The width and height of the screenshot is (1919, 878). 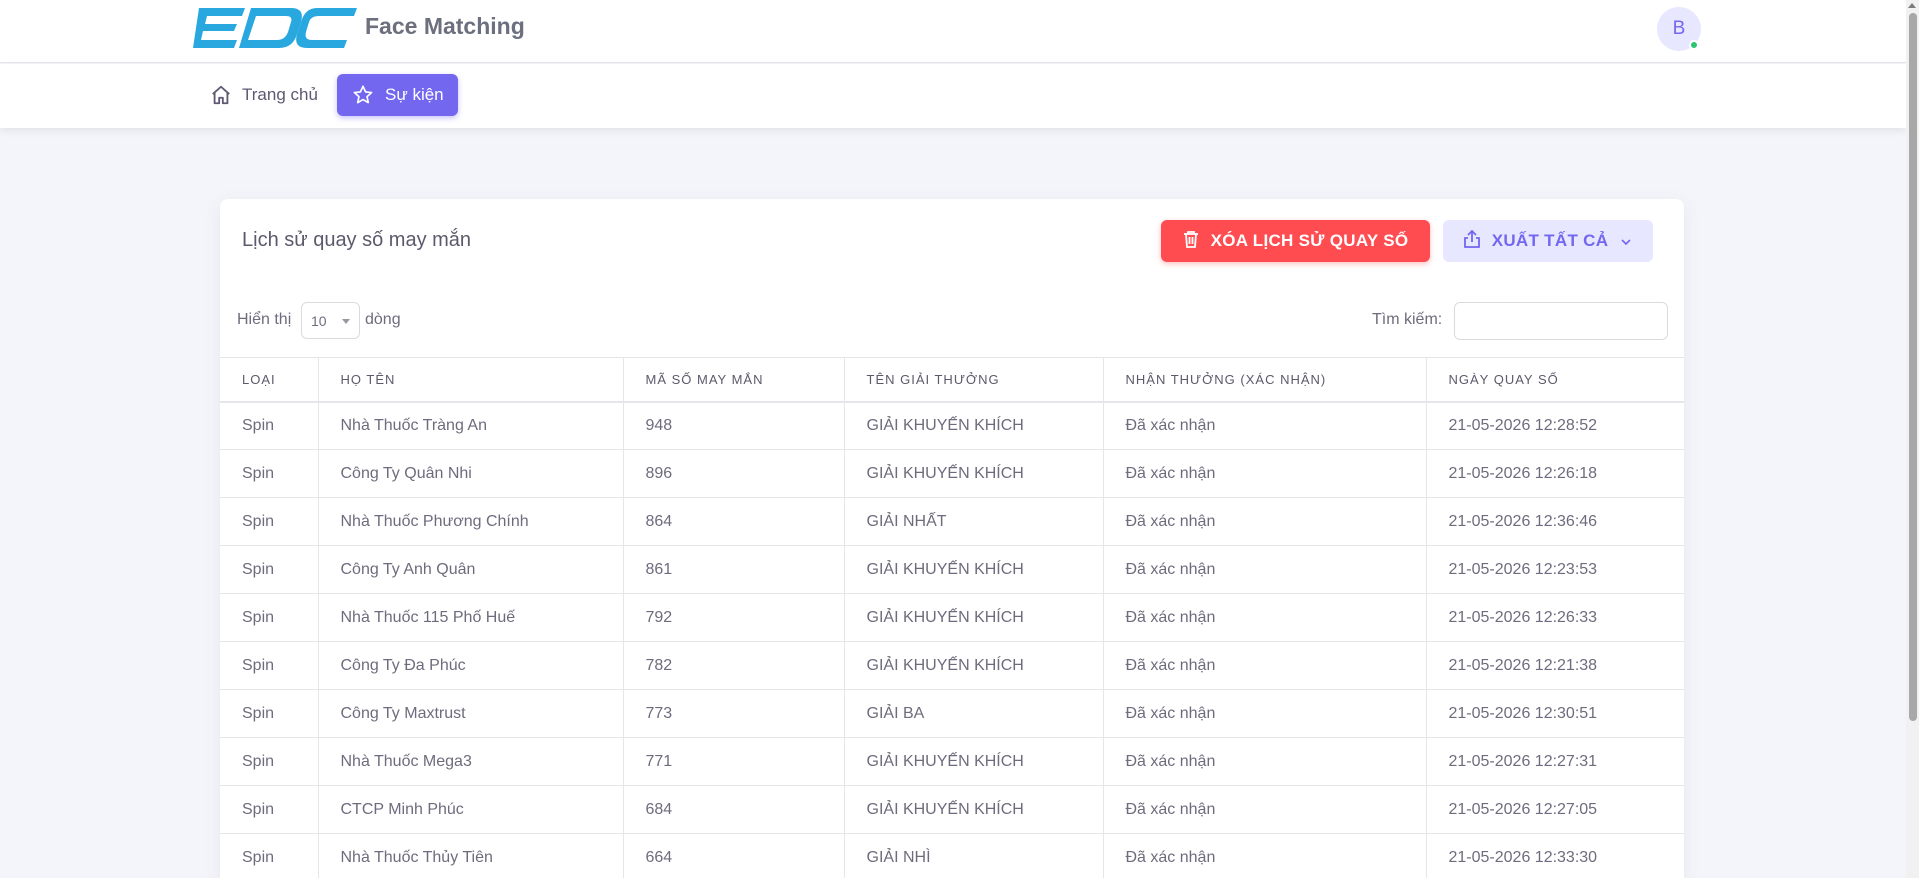 What do you see at coordinates (734, 809) in the screenshot?
I see `cell-lucky-number: 684` at bounding box center [734, 809].